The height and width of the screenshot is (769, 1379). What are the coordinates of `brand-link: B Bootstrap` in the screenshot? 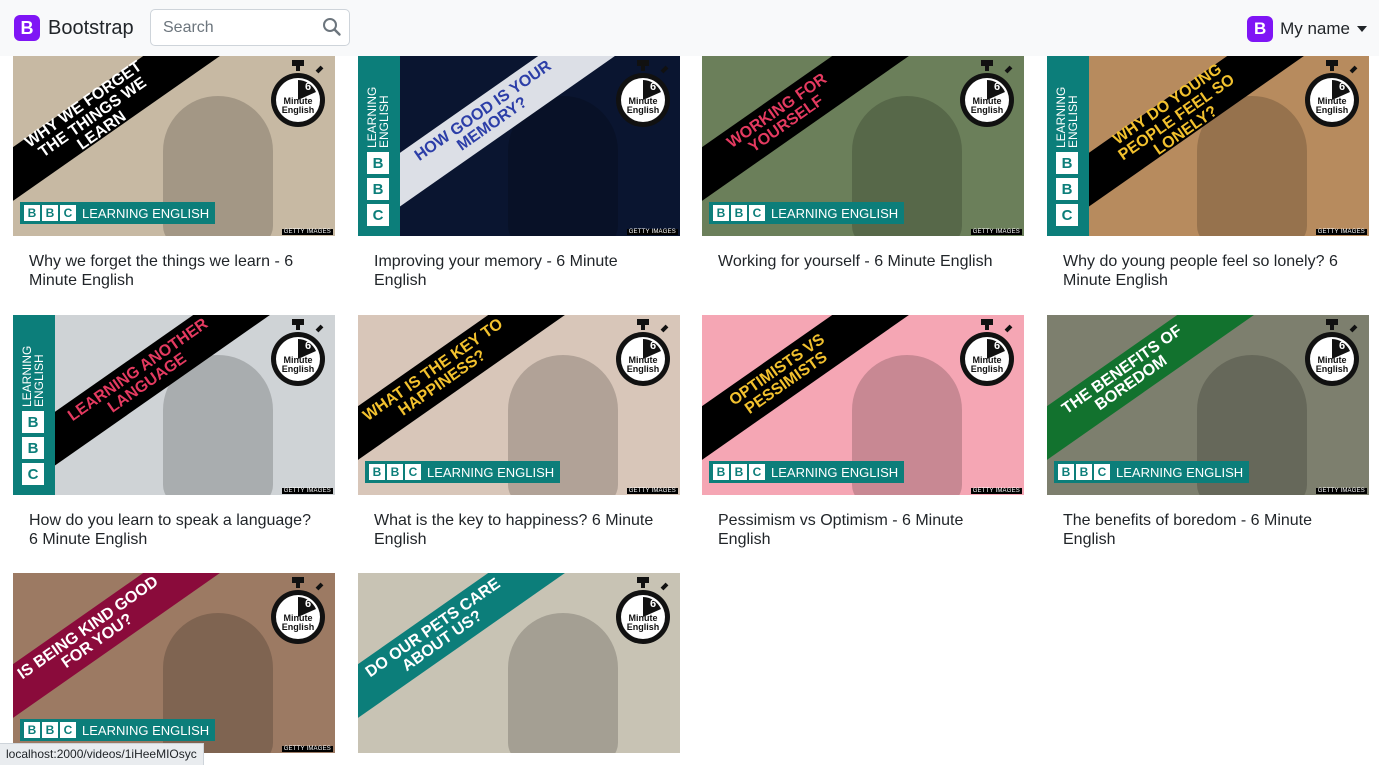 It's located at (74, 28).